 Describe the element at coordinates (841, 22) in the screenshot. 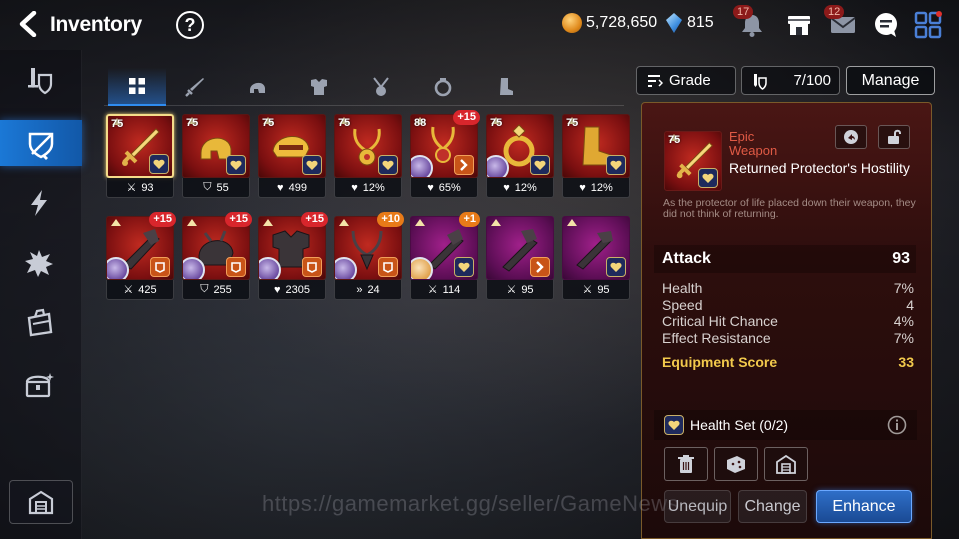

I see `mail-button: 12` at that location.